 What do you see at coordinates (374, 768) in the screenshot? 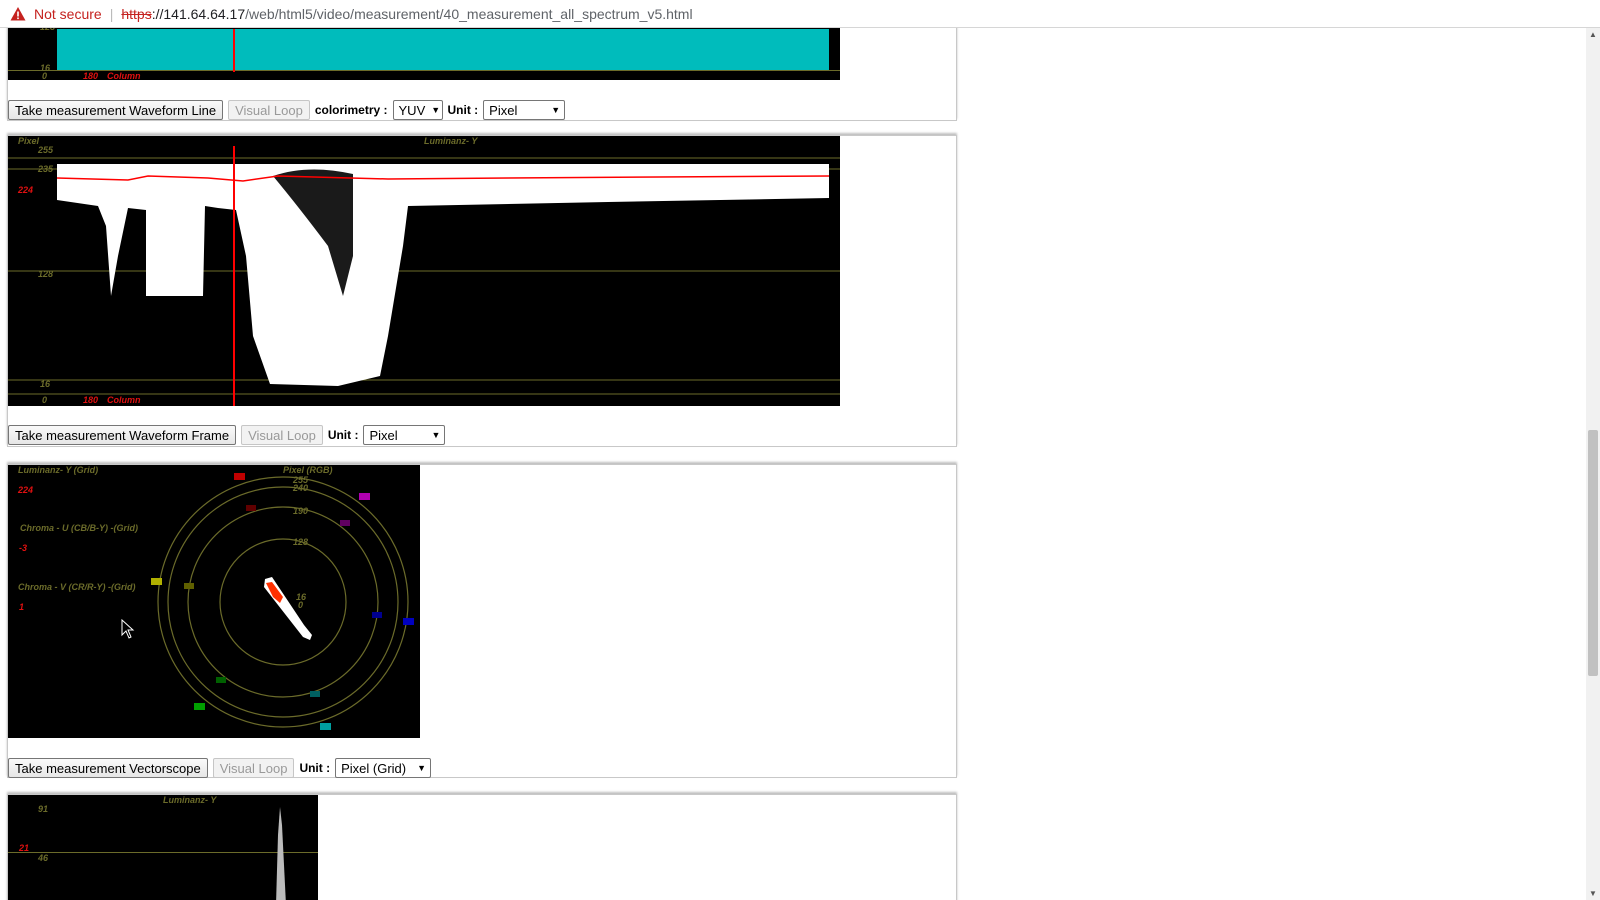
I see `unit-value: Pixel (Grid)` at bounding box center [374, 768].